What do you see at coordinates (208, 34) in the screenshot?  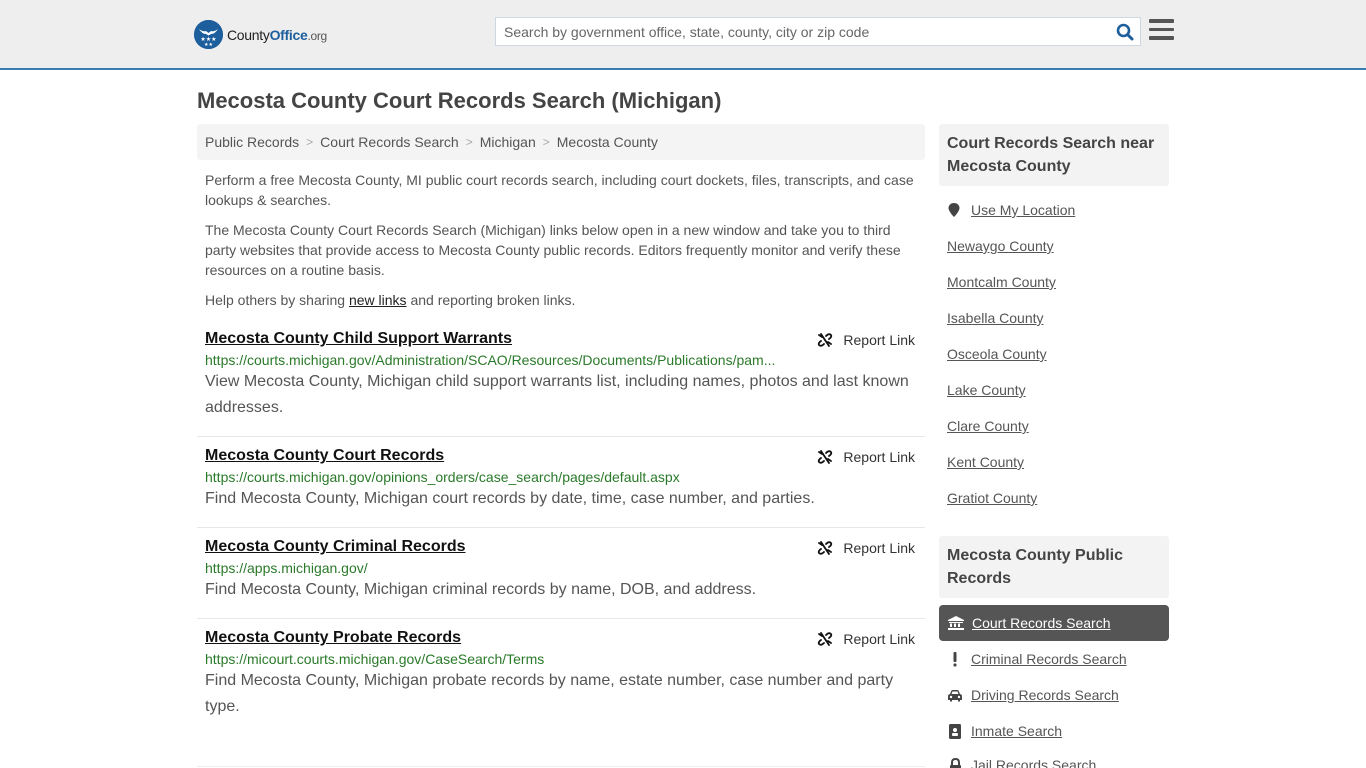 I see `eagle-logo-icon: ★★★ ★★` at bounding box center [208, 34].